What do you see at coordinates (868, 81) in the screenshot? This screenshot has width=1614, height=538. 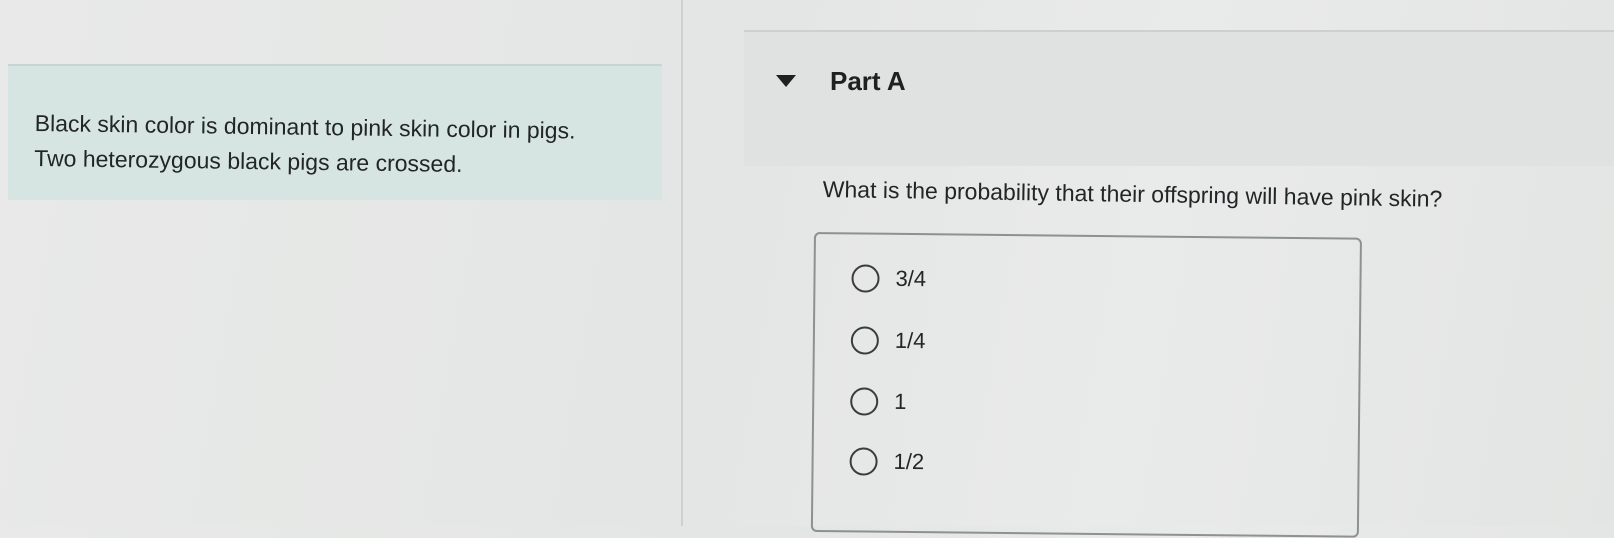 I see `part-title: Part A` at bounding box center [868, 81].